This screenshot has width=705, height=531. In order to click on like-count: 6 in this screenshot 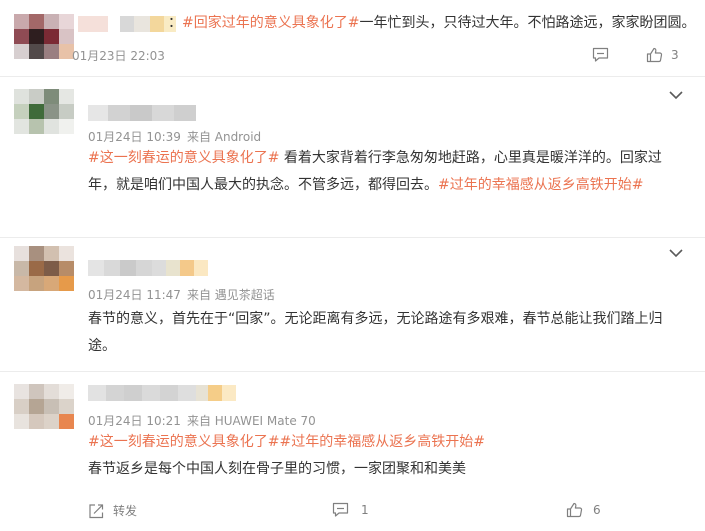, I will do `click(597, 510)`.